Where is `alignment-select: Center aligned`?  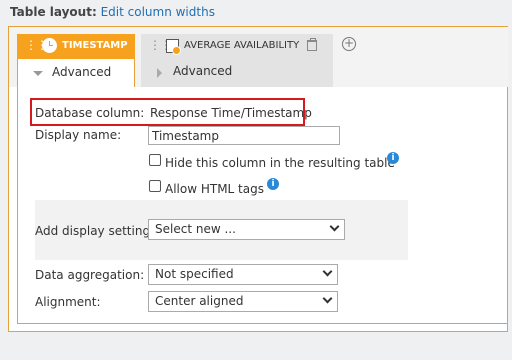
alignment-select: Center aligned is located at coordinates (243, 301).